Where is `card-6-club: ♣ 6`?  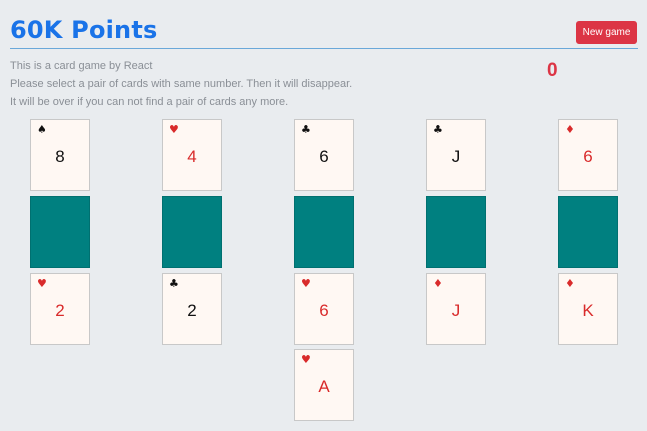
card-6-club: ♣ 6 is located at coordinates (324, 155).